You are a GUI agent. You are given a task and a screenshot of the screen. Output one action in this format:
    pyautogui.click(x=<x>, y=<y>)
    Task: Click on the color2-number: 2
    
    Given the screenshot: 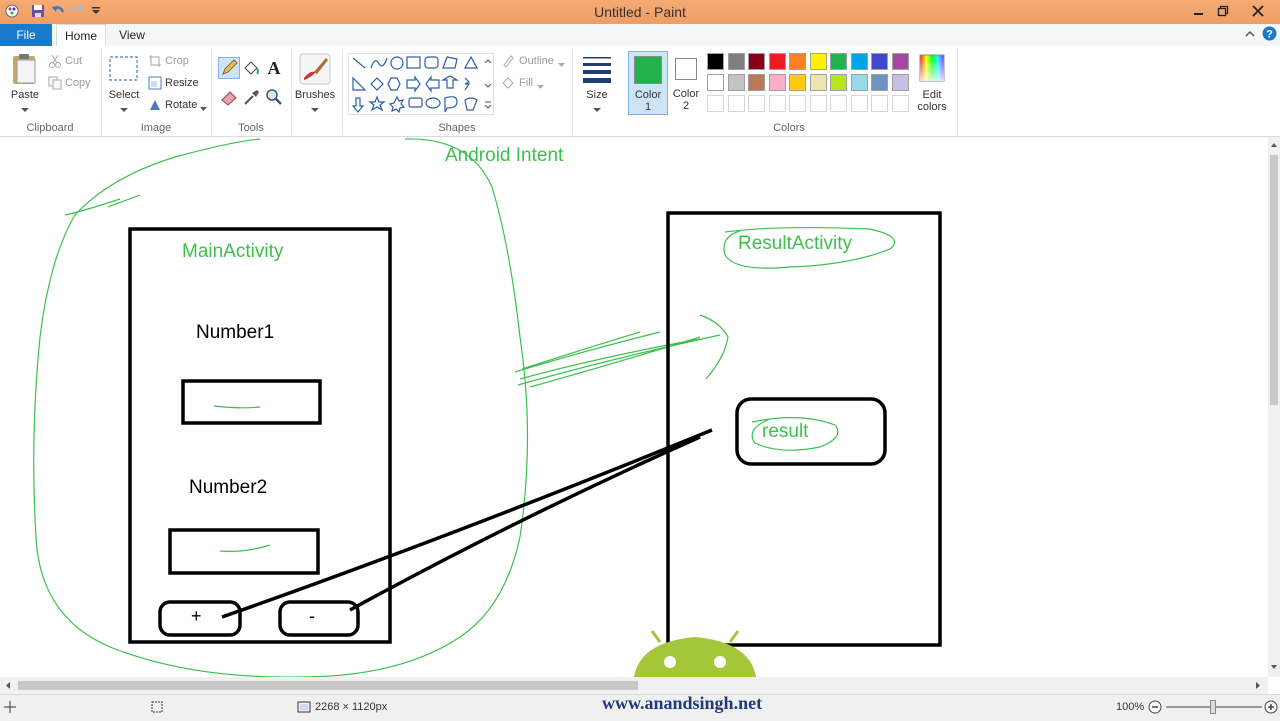 What is the action you would take?
    pyautogui.click(x=686, y=106)
    